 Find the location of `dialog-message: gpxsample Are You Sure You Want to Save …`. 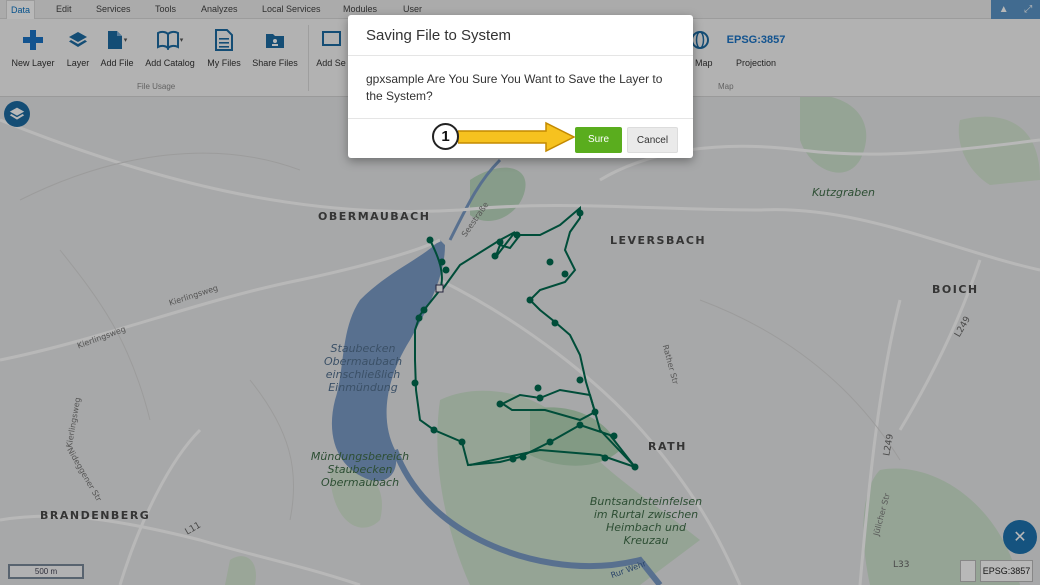

dialog-message: gpxsample Are You Sure You Want to Save … is located at coordinates (514, 87).